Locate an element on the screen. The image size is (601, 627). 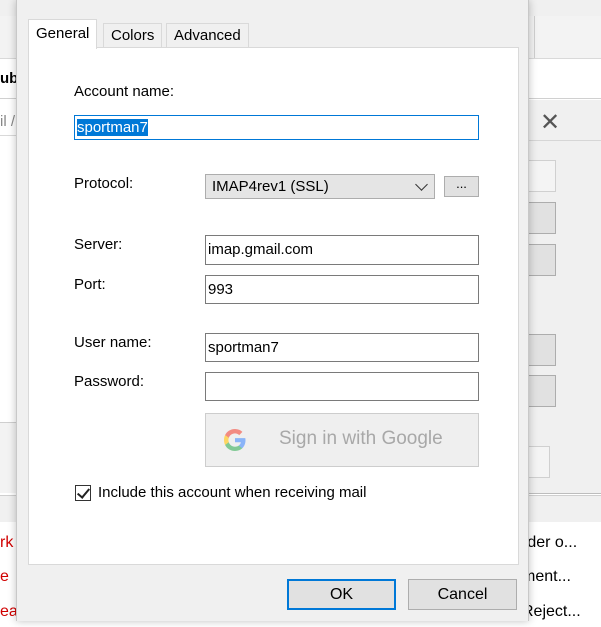
port-field: 993 is located at coordinates (342, 289).